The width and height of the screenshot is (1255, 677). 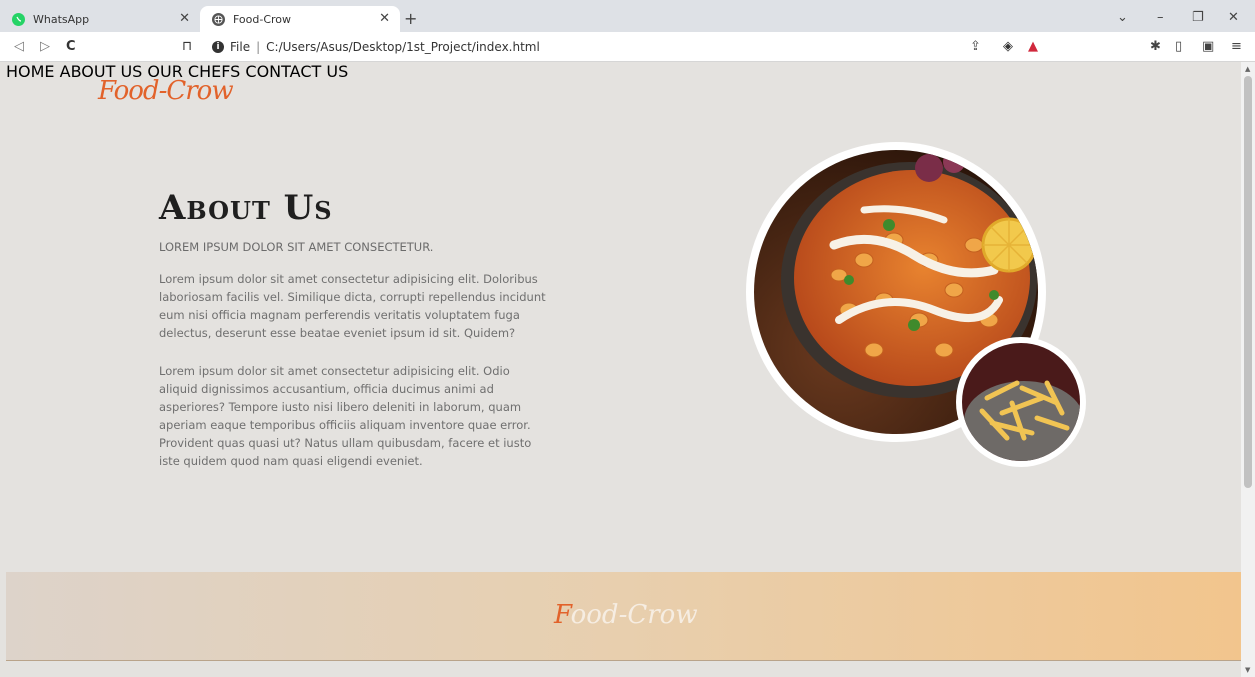 What do you see at coordinates (71, 46) in the screenshot?
I see `reload-icon: C` at bounding box center [71, 46].